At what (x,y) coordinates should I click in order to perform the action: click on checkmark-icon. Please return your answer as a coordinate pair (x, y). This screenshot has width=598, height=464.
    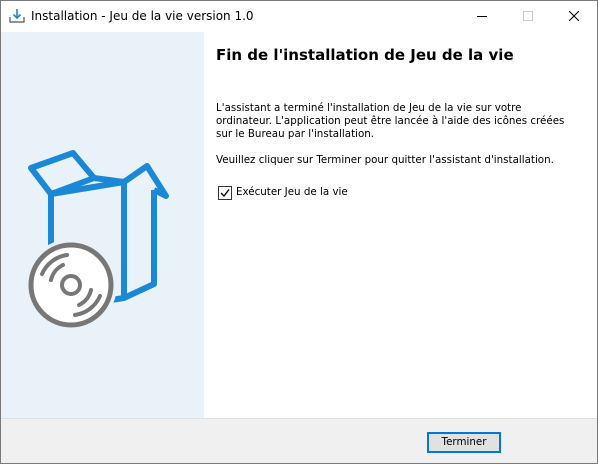
    Looking at the image, I should click on (225, 193).